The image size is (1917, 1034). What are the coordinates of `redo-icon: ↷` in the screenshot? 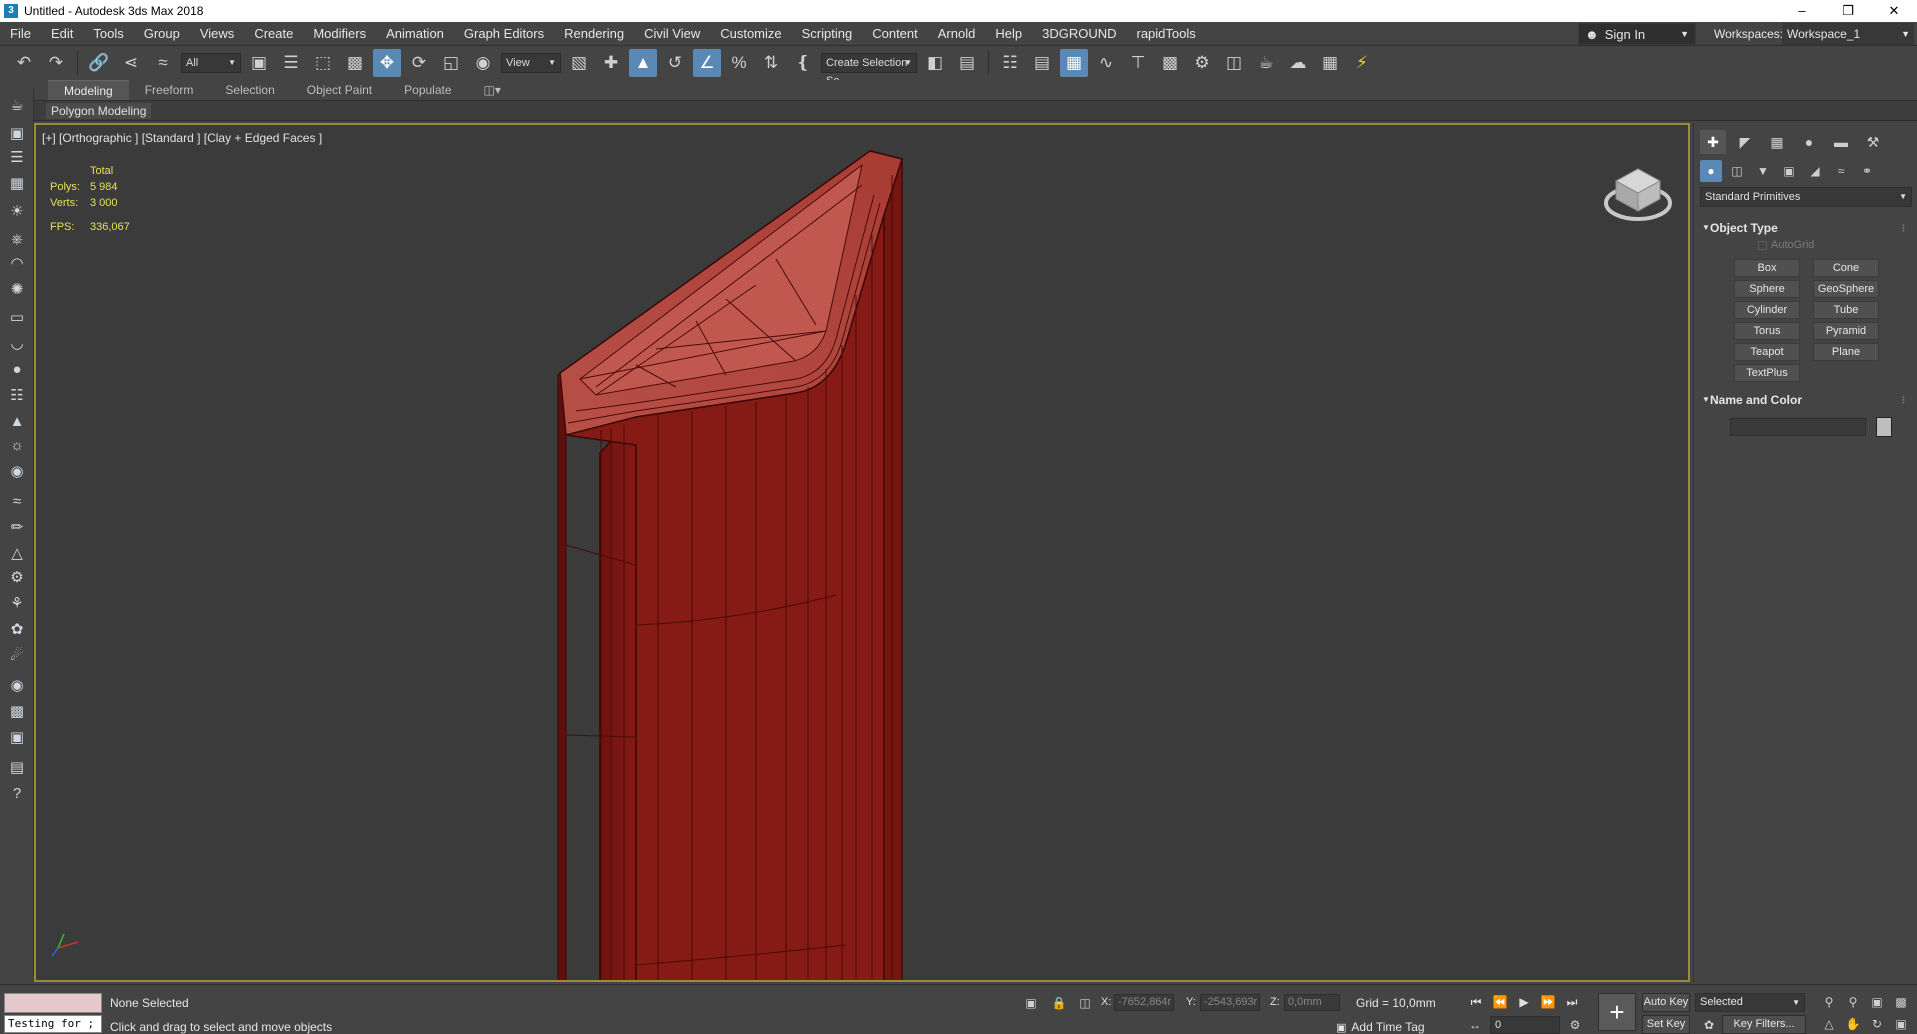 It's located at (56, 63).